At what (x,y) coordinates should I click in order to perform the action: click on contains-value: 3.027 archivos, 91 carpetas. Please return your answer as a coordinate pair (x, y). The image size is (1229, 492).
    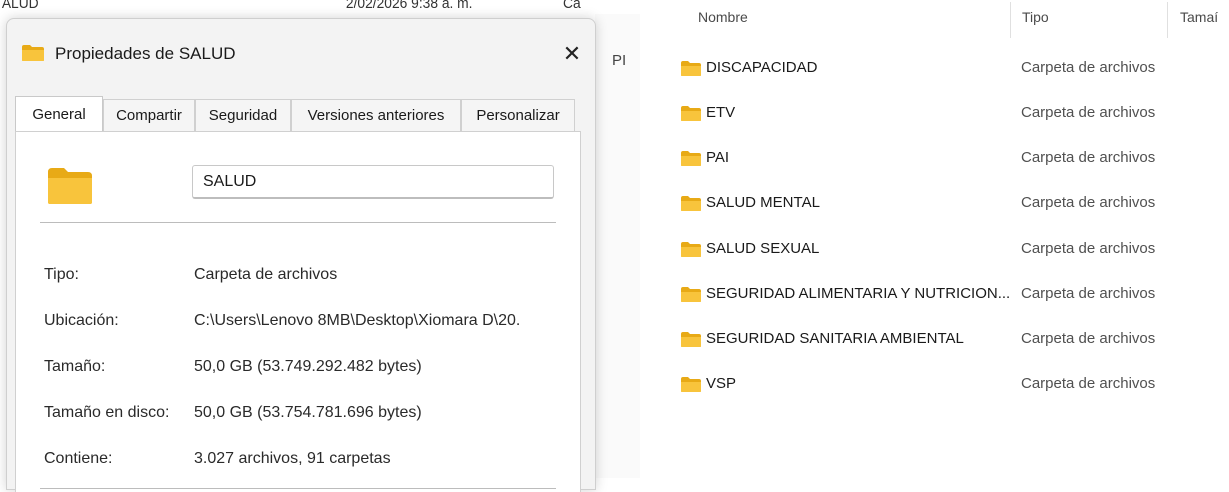
    Looking at the image, I should click on (292, 458).